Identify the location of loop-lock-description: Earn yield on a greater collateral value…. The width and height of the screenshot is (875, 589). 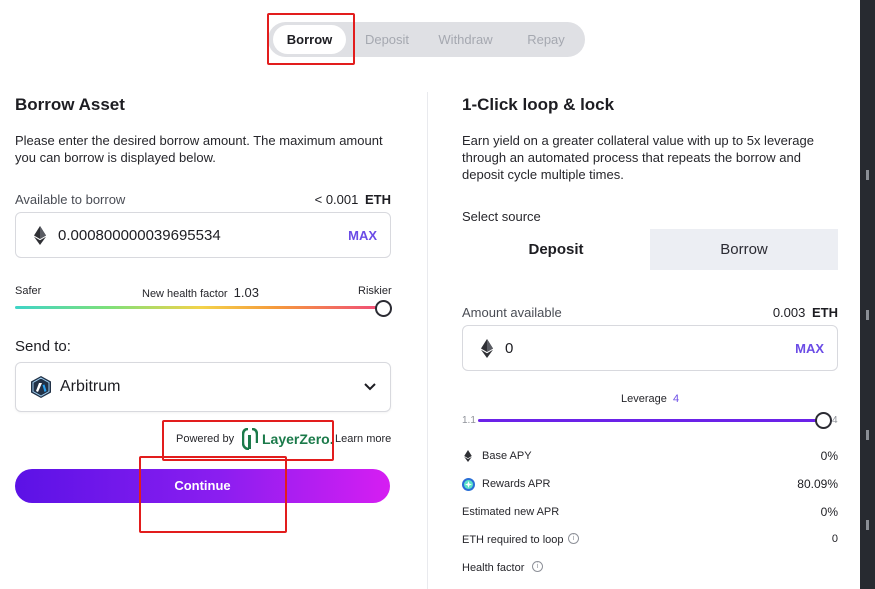
(638, 157).